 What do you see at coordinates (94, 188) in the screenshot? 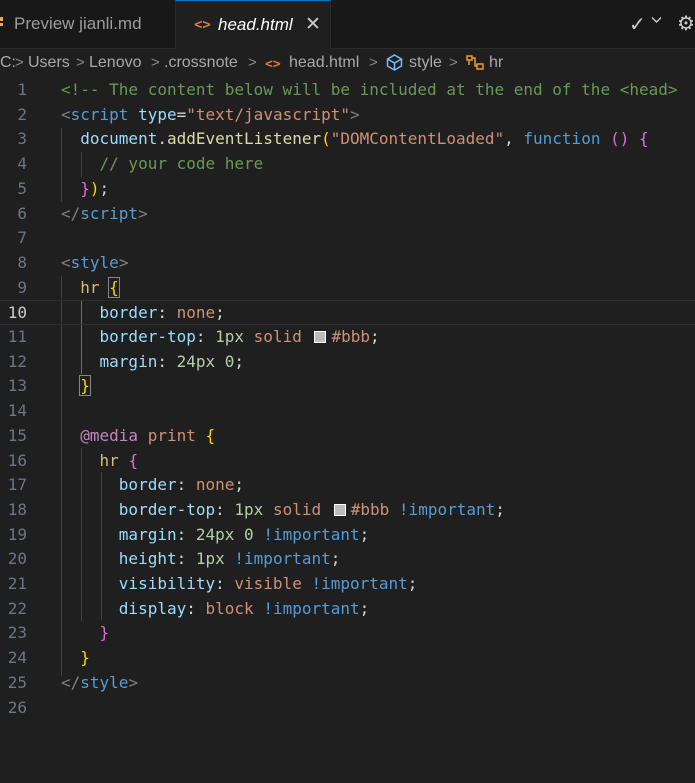
I see `code-token: )` at bounding box center [94, 188].